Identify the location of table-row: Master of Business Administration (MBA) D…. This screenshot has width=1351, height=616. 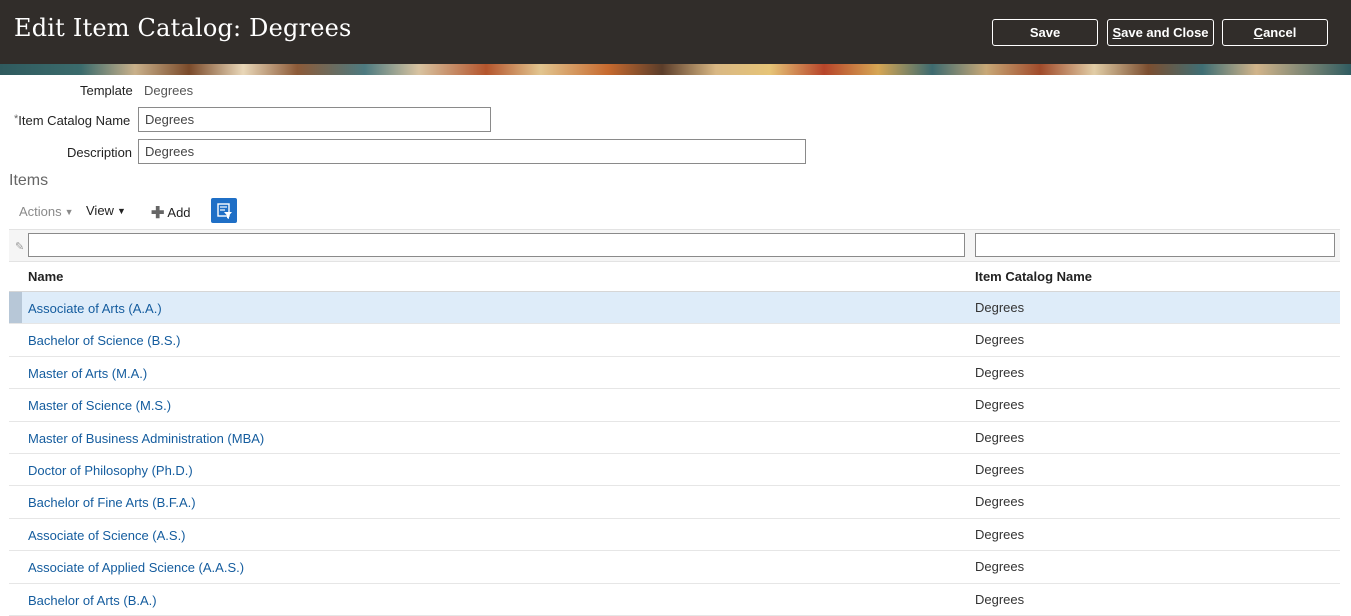
(674, 438).